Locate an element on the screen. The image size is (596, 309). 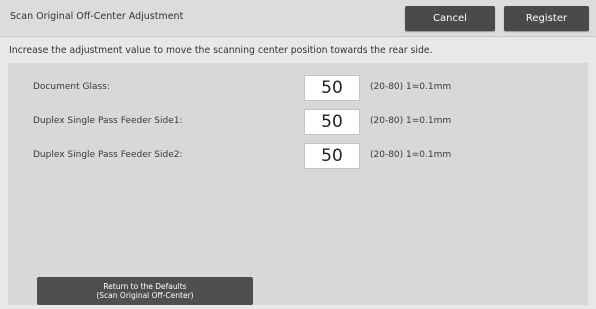
feeder-side1-range: (20-80) 1=0.1mm is located at coordinates (411, 121).